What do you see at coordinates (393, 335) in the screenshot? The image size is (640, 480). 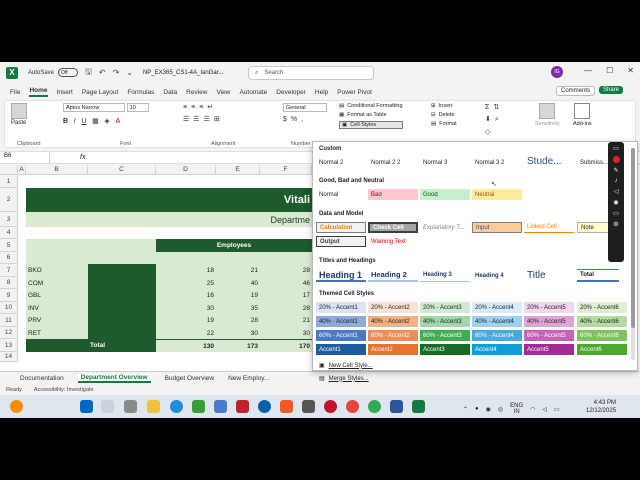 I see `style-60-accent2: 60% - Accent2` at bounding box center [393, 335].